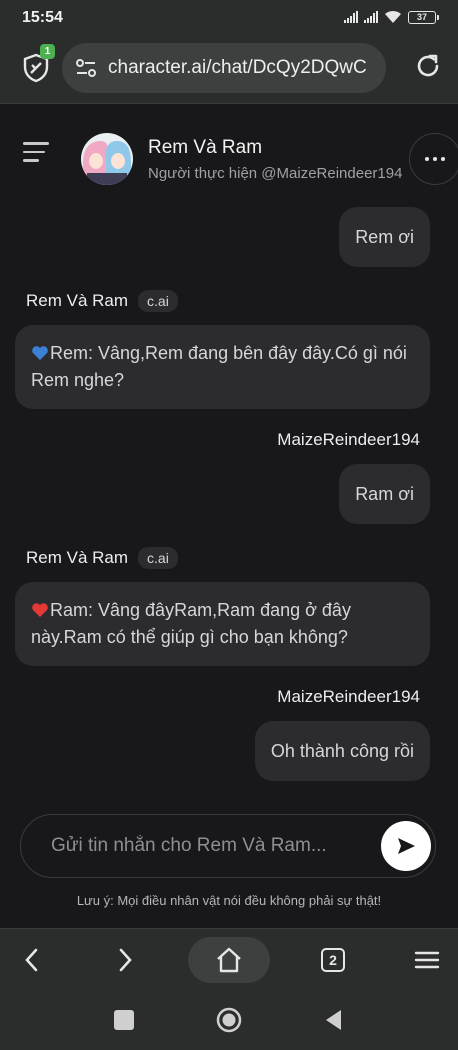 Image resolution: width=458 pixels, height=1050 pixels. I want to click on chevron-right-icon, so click(125, 960).